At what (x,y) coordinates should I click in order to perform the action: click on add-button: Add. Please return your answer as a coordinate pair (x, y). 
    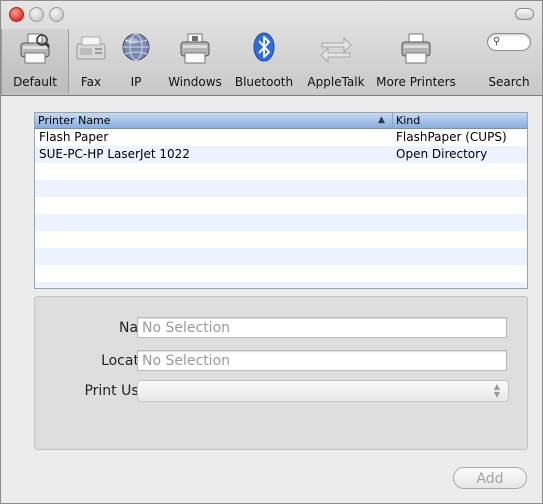
    Looking at the image, I should click on (490, 478).